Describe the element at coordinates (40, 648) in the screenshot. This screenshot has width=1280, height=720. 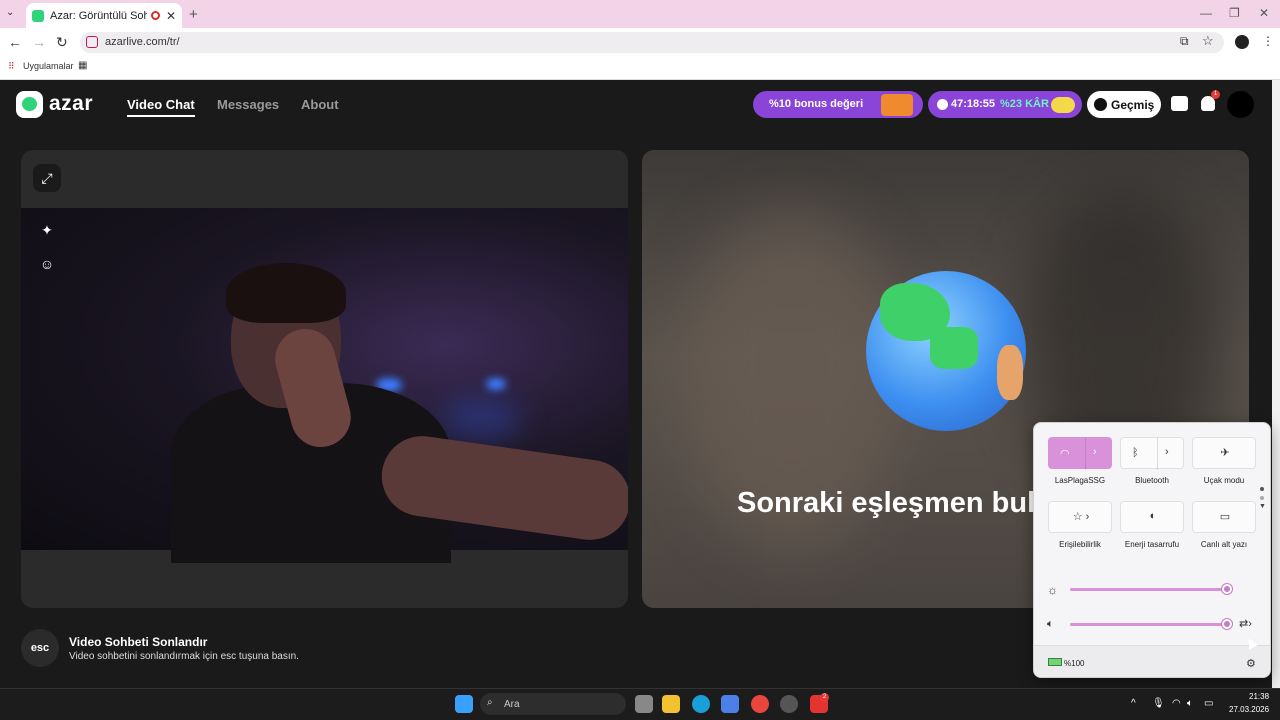
I see `esc-key-badge: esc` at that location.